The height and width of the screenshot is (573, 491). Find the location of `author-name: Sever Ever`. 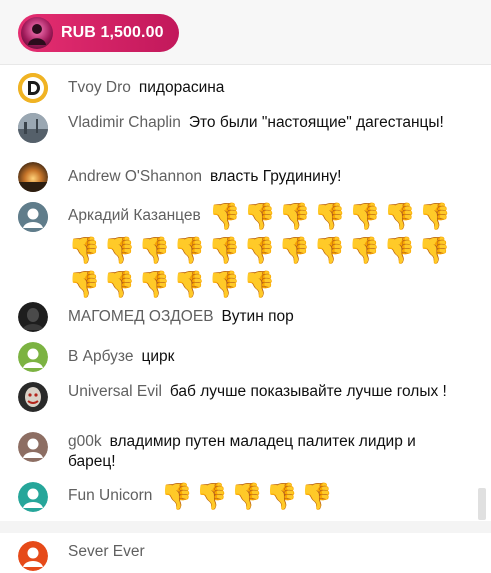

author-name: Sever Ever is located at coordinates (106, 552).